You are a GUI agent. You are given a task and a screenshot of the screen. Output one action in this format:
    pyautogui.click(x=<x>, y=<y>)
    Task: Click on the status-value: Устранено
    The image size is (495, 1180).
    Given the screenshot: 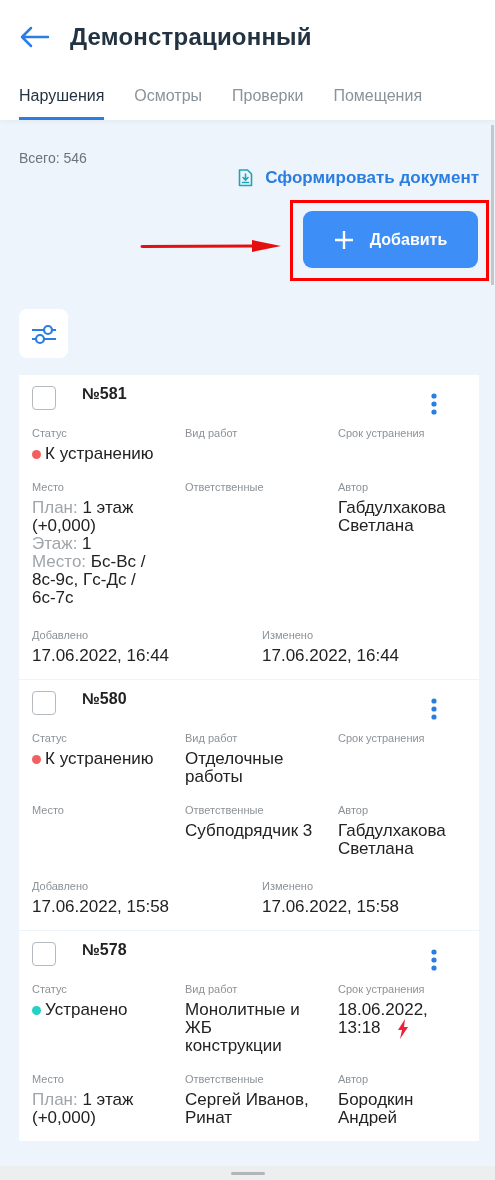 What is the action you would take?
    pyautogui.click(x=87, y=1010)
    